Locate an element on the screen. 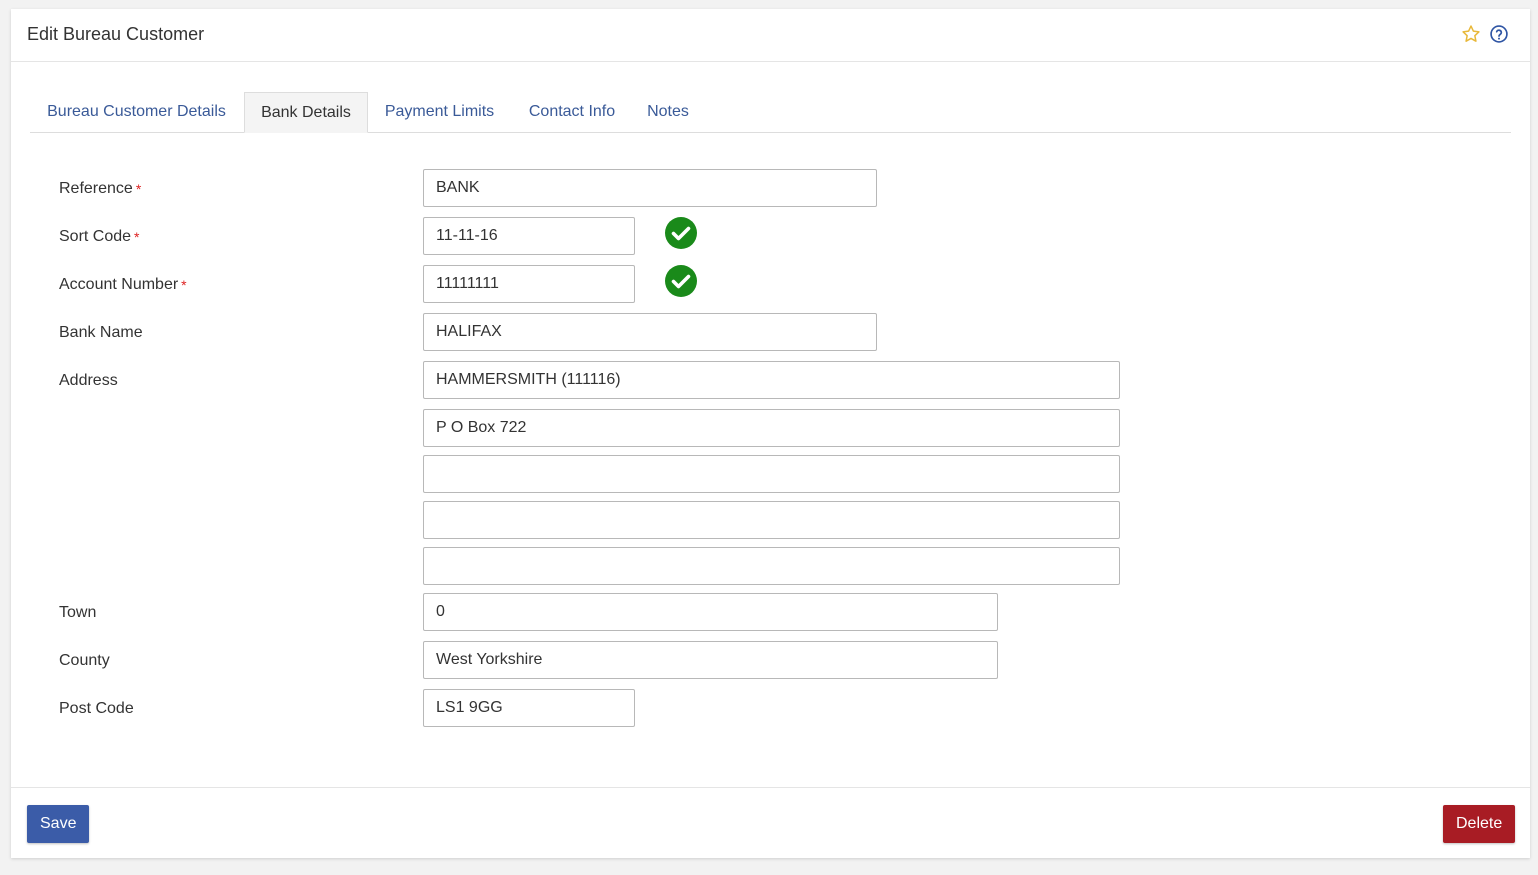 The width and height of the screenshot is (1538, 875). tab-contact-info: Contact Info is located at coordinates (572, 112).